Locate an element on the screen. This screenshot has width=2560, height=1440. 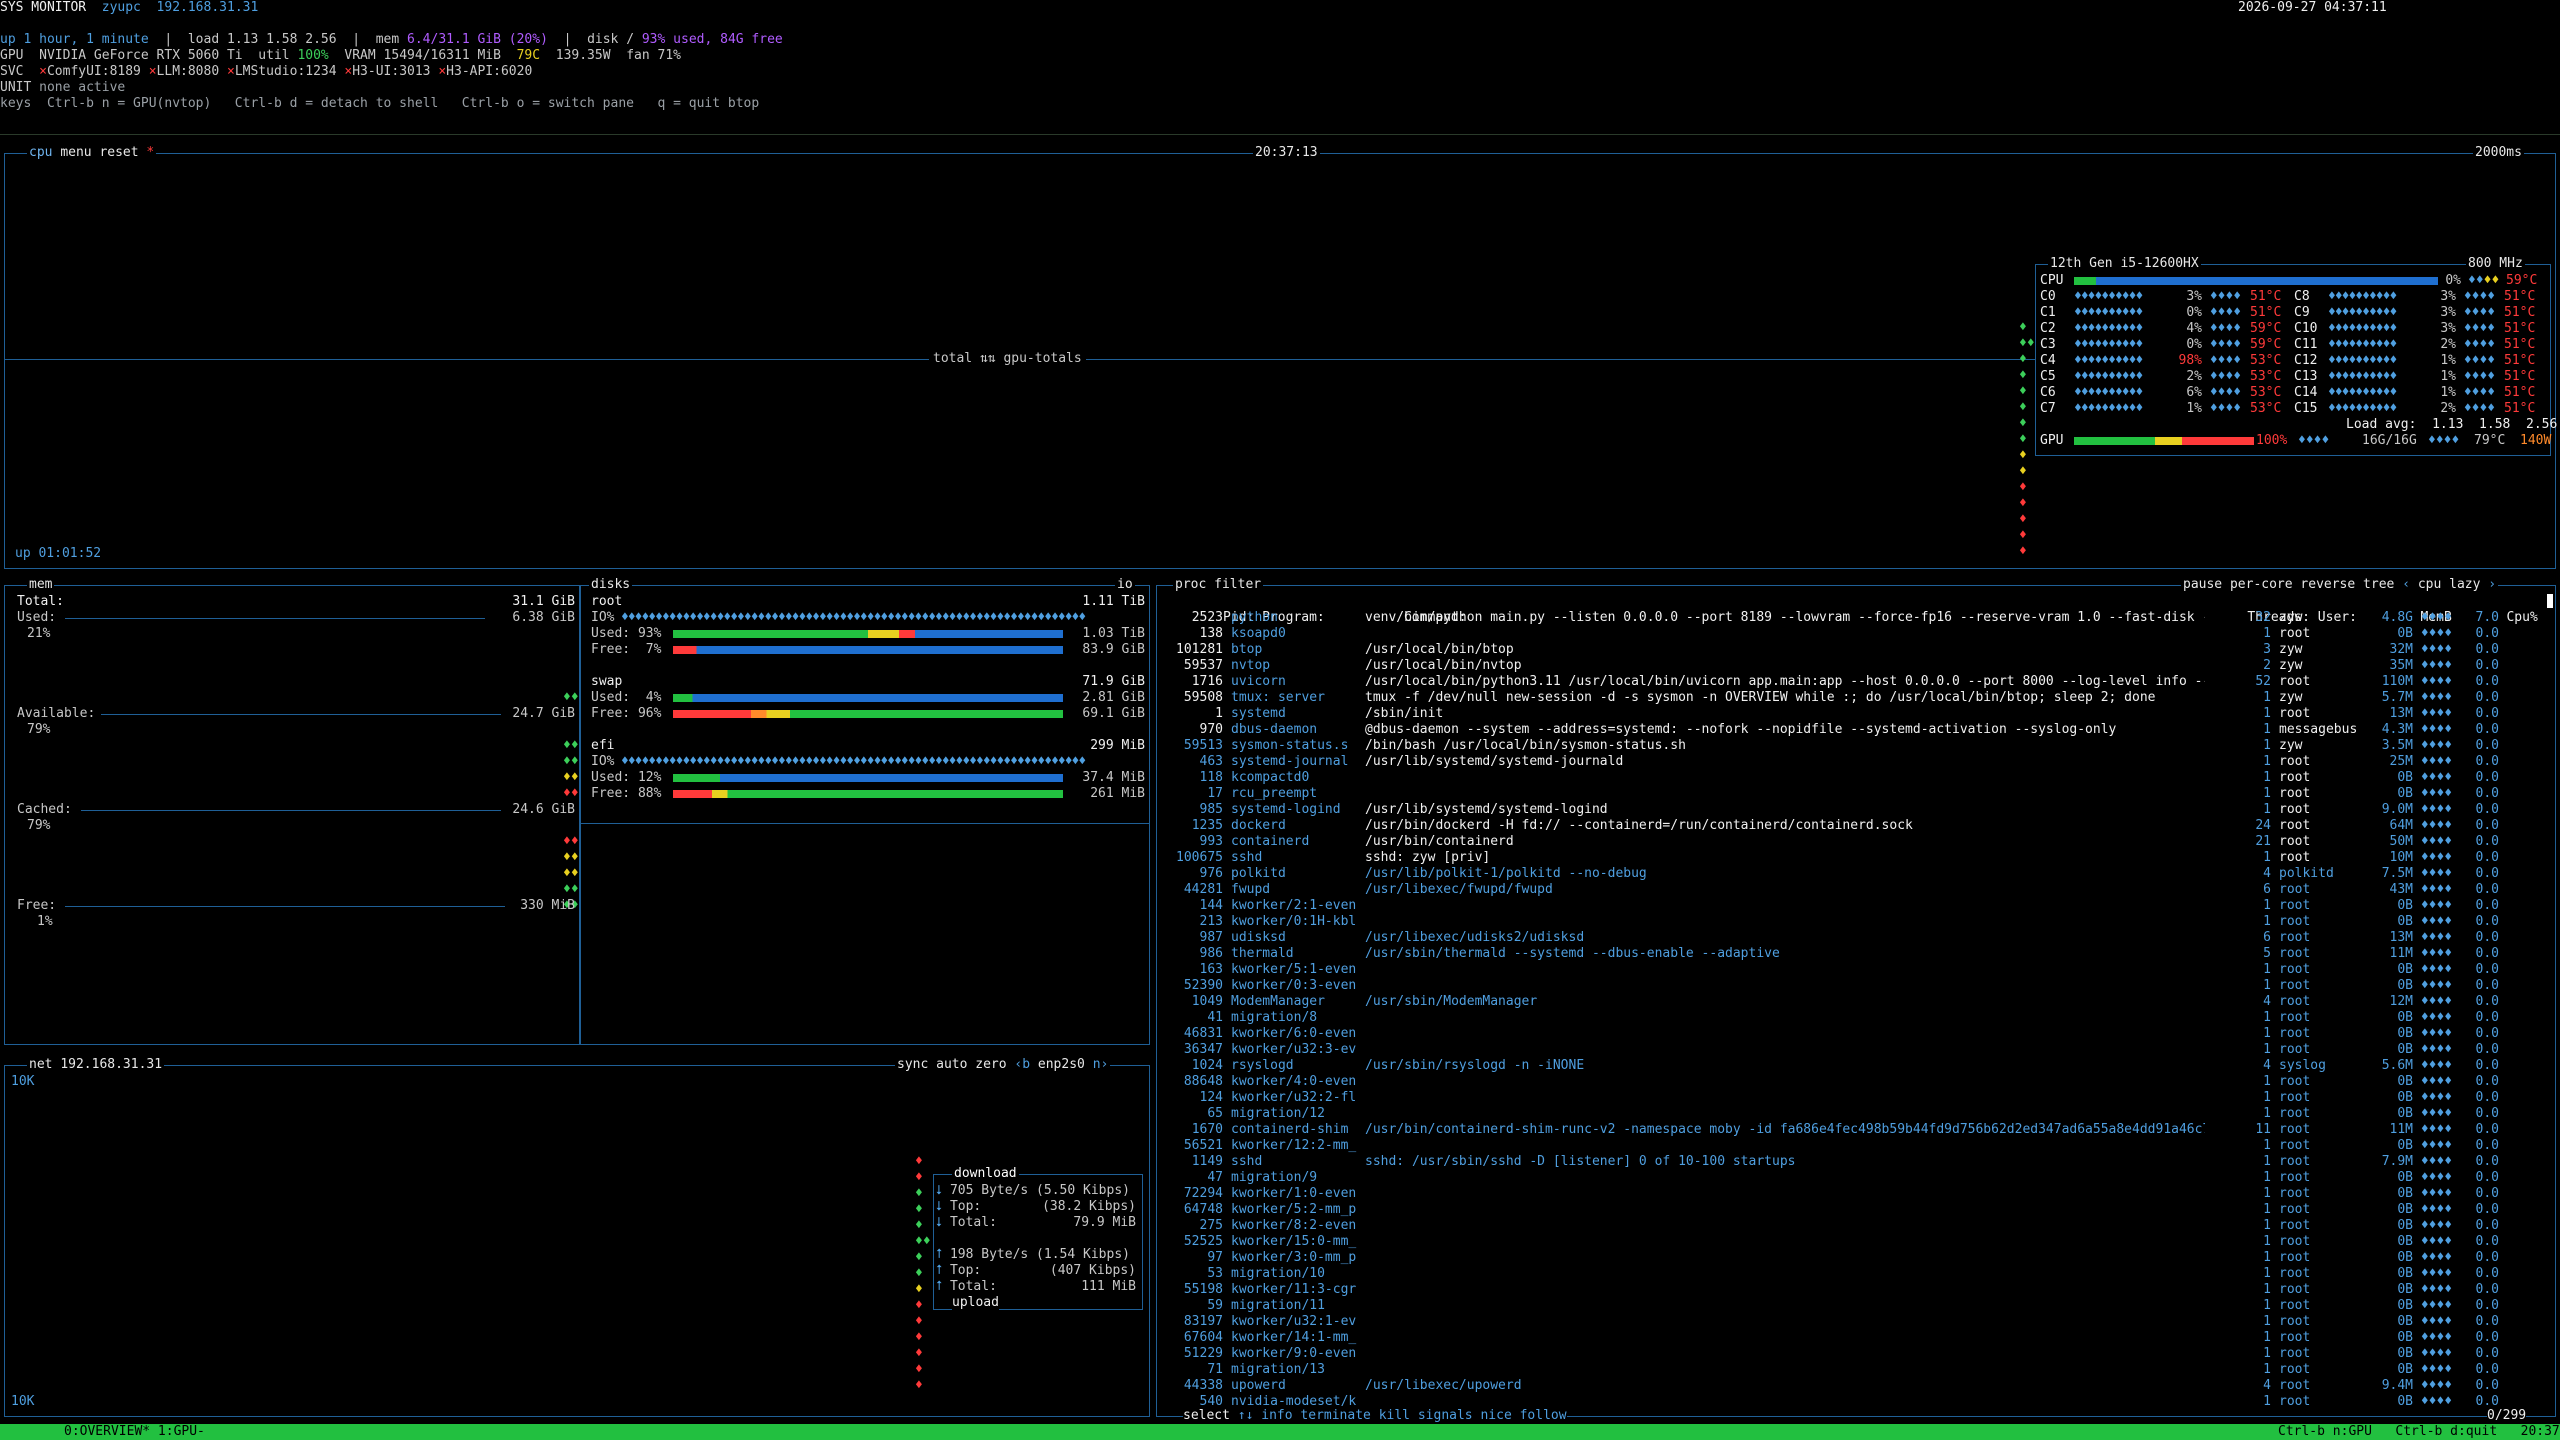
process-row: 213 kworker/0:1H-kbl 1 root 0B ♦♦♦♦ 0.0 is located at coordinates (1828, 922).